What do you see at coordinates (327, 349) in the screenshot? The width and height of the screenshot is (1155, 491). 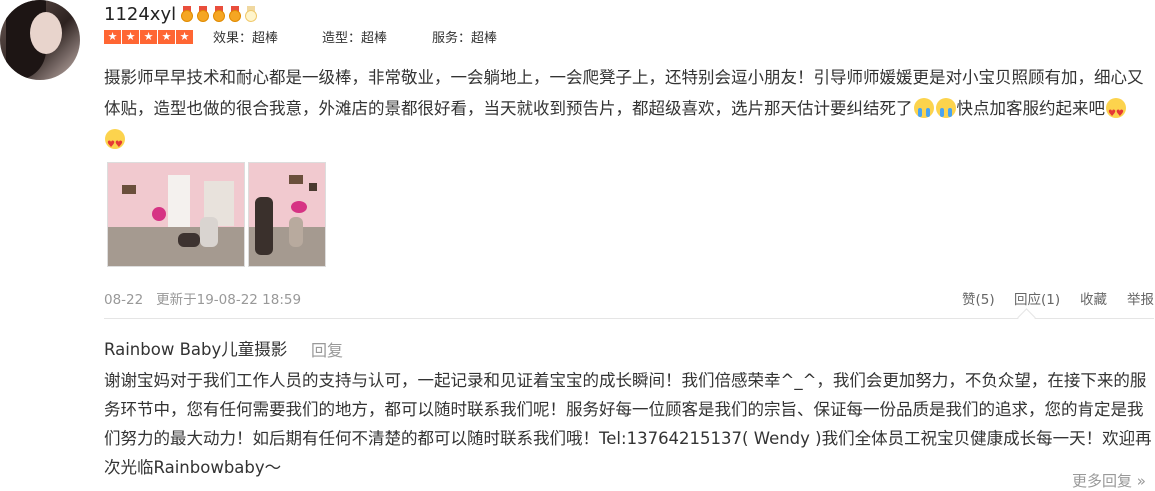 I see `reply-button: 回复` at bounding box center [327, 349].